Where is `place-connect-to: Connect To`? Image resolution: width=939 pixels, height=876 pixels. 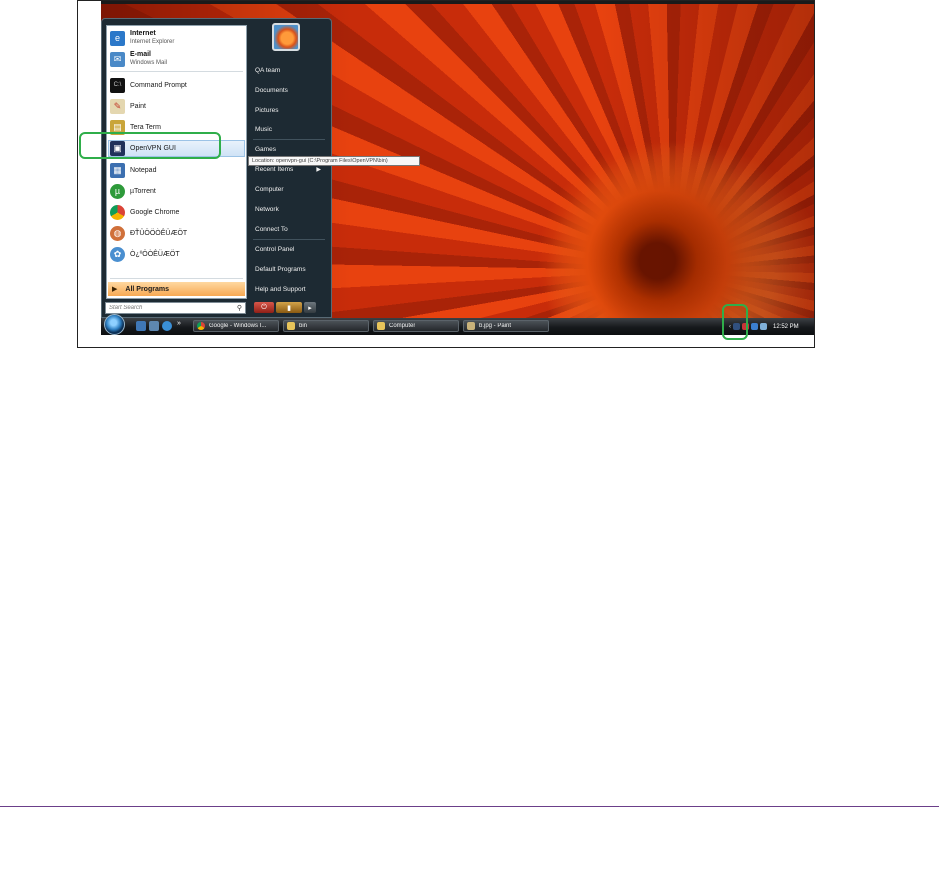 place-connect-to: Connect To is located at coordinates (291, 229).